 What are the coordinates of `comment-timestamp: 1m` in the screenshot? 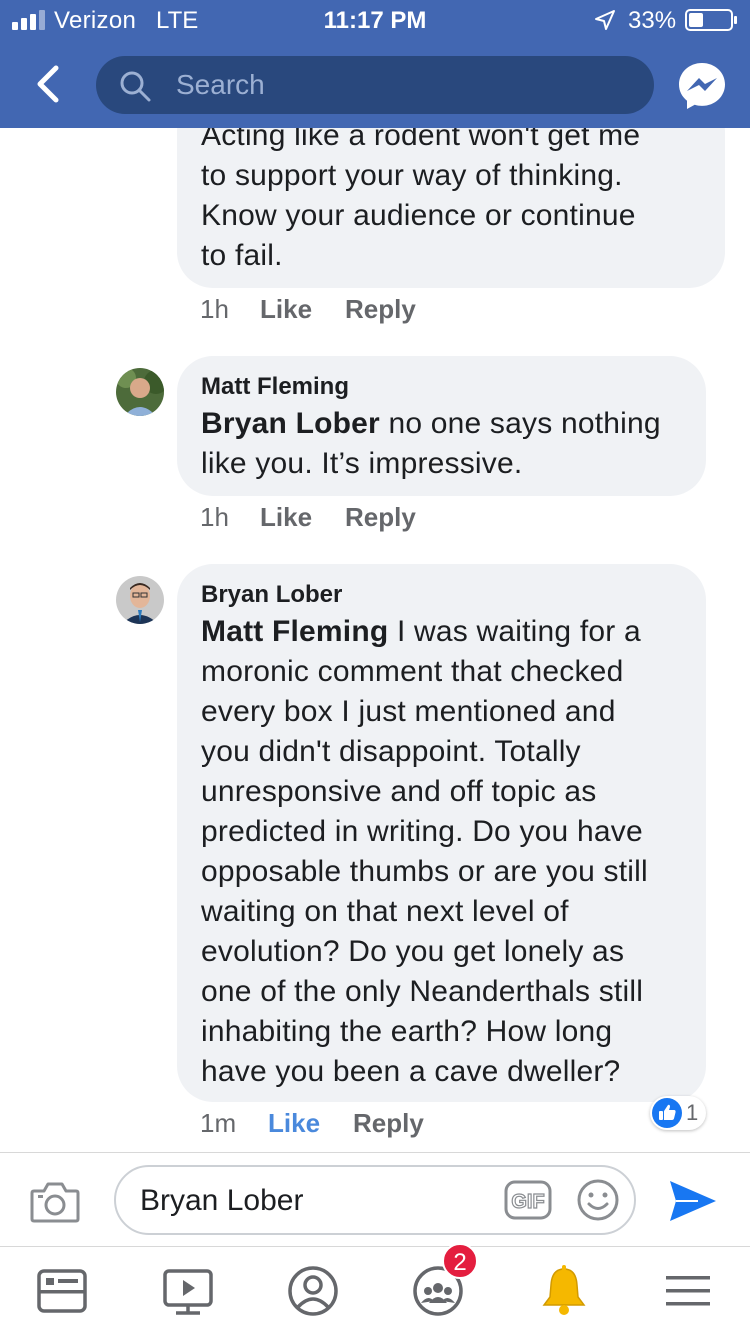 It's located at (218, 1123).